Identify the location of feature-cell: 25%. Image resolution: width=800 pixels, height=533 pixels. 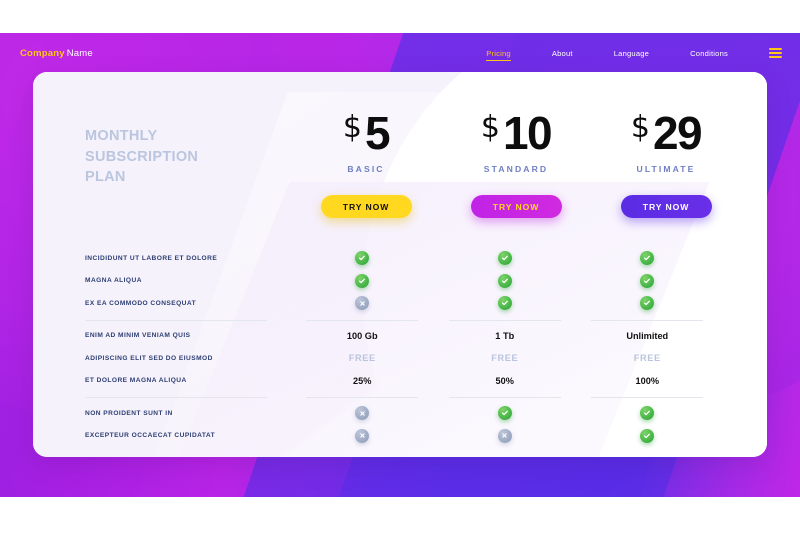
(362, 381).